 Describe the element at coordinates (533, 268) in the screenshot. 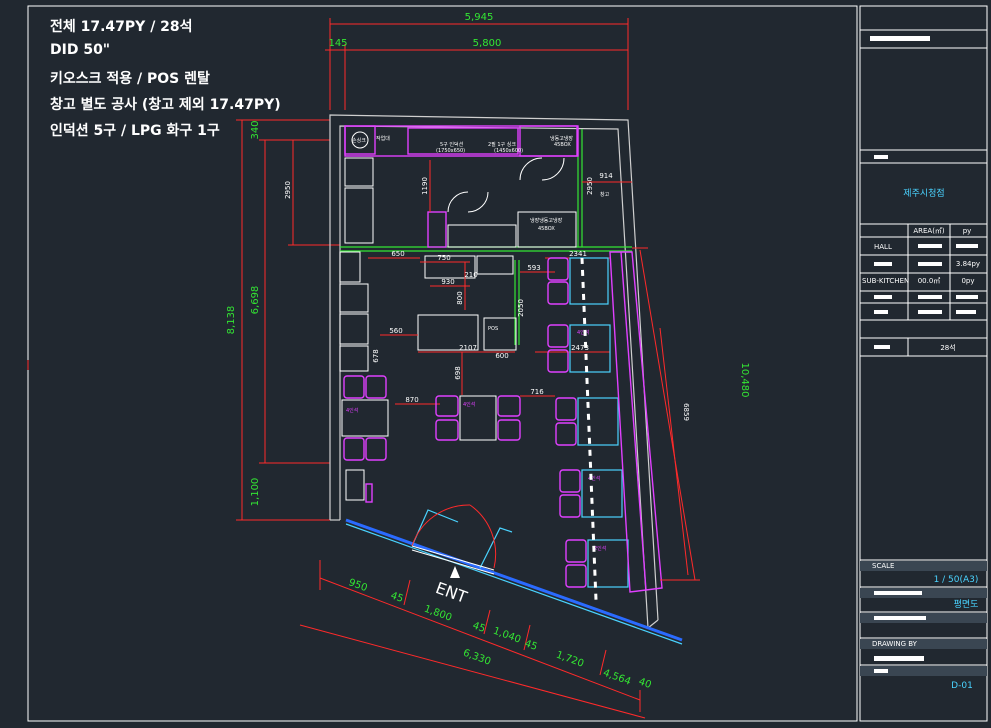

I see `dim-593: 593` at that location.